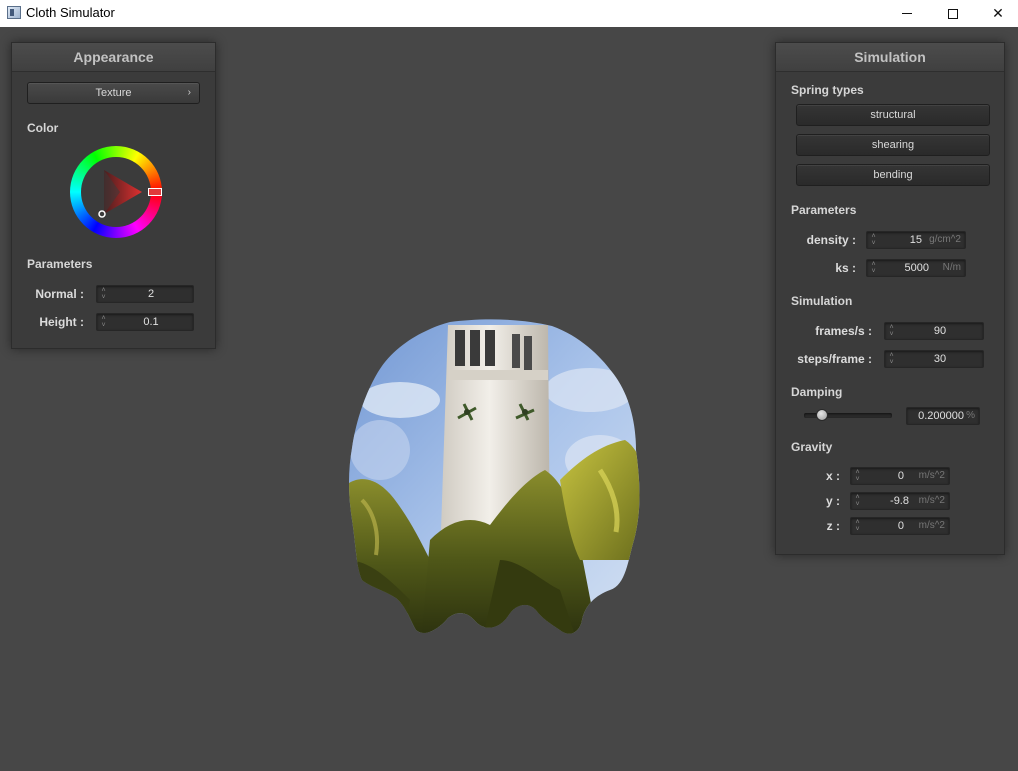 This screenshot has height=771, width=1018. I want to click on structural-toggle-button: structural, so click(893, 115).